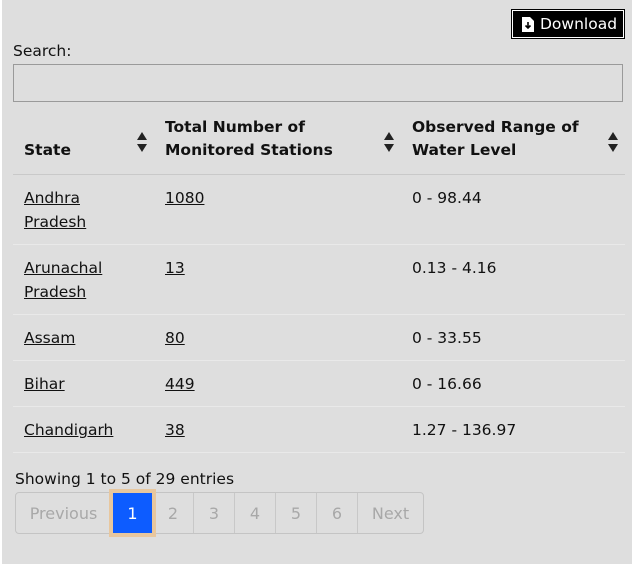 This screenshot has height=564, width=635. Describe the element at coordinates (83, 142) in the screenshot. I see `column-header-state: State` at that location.